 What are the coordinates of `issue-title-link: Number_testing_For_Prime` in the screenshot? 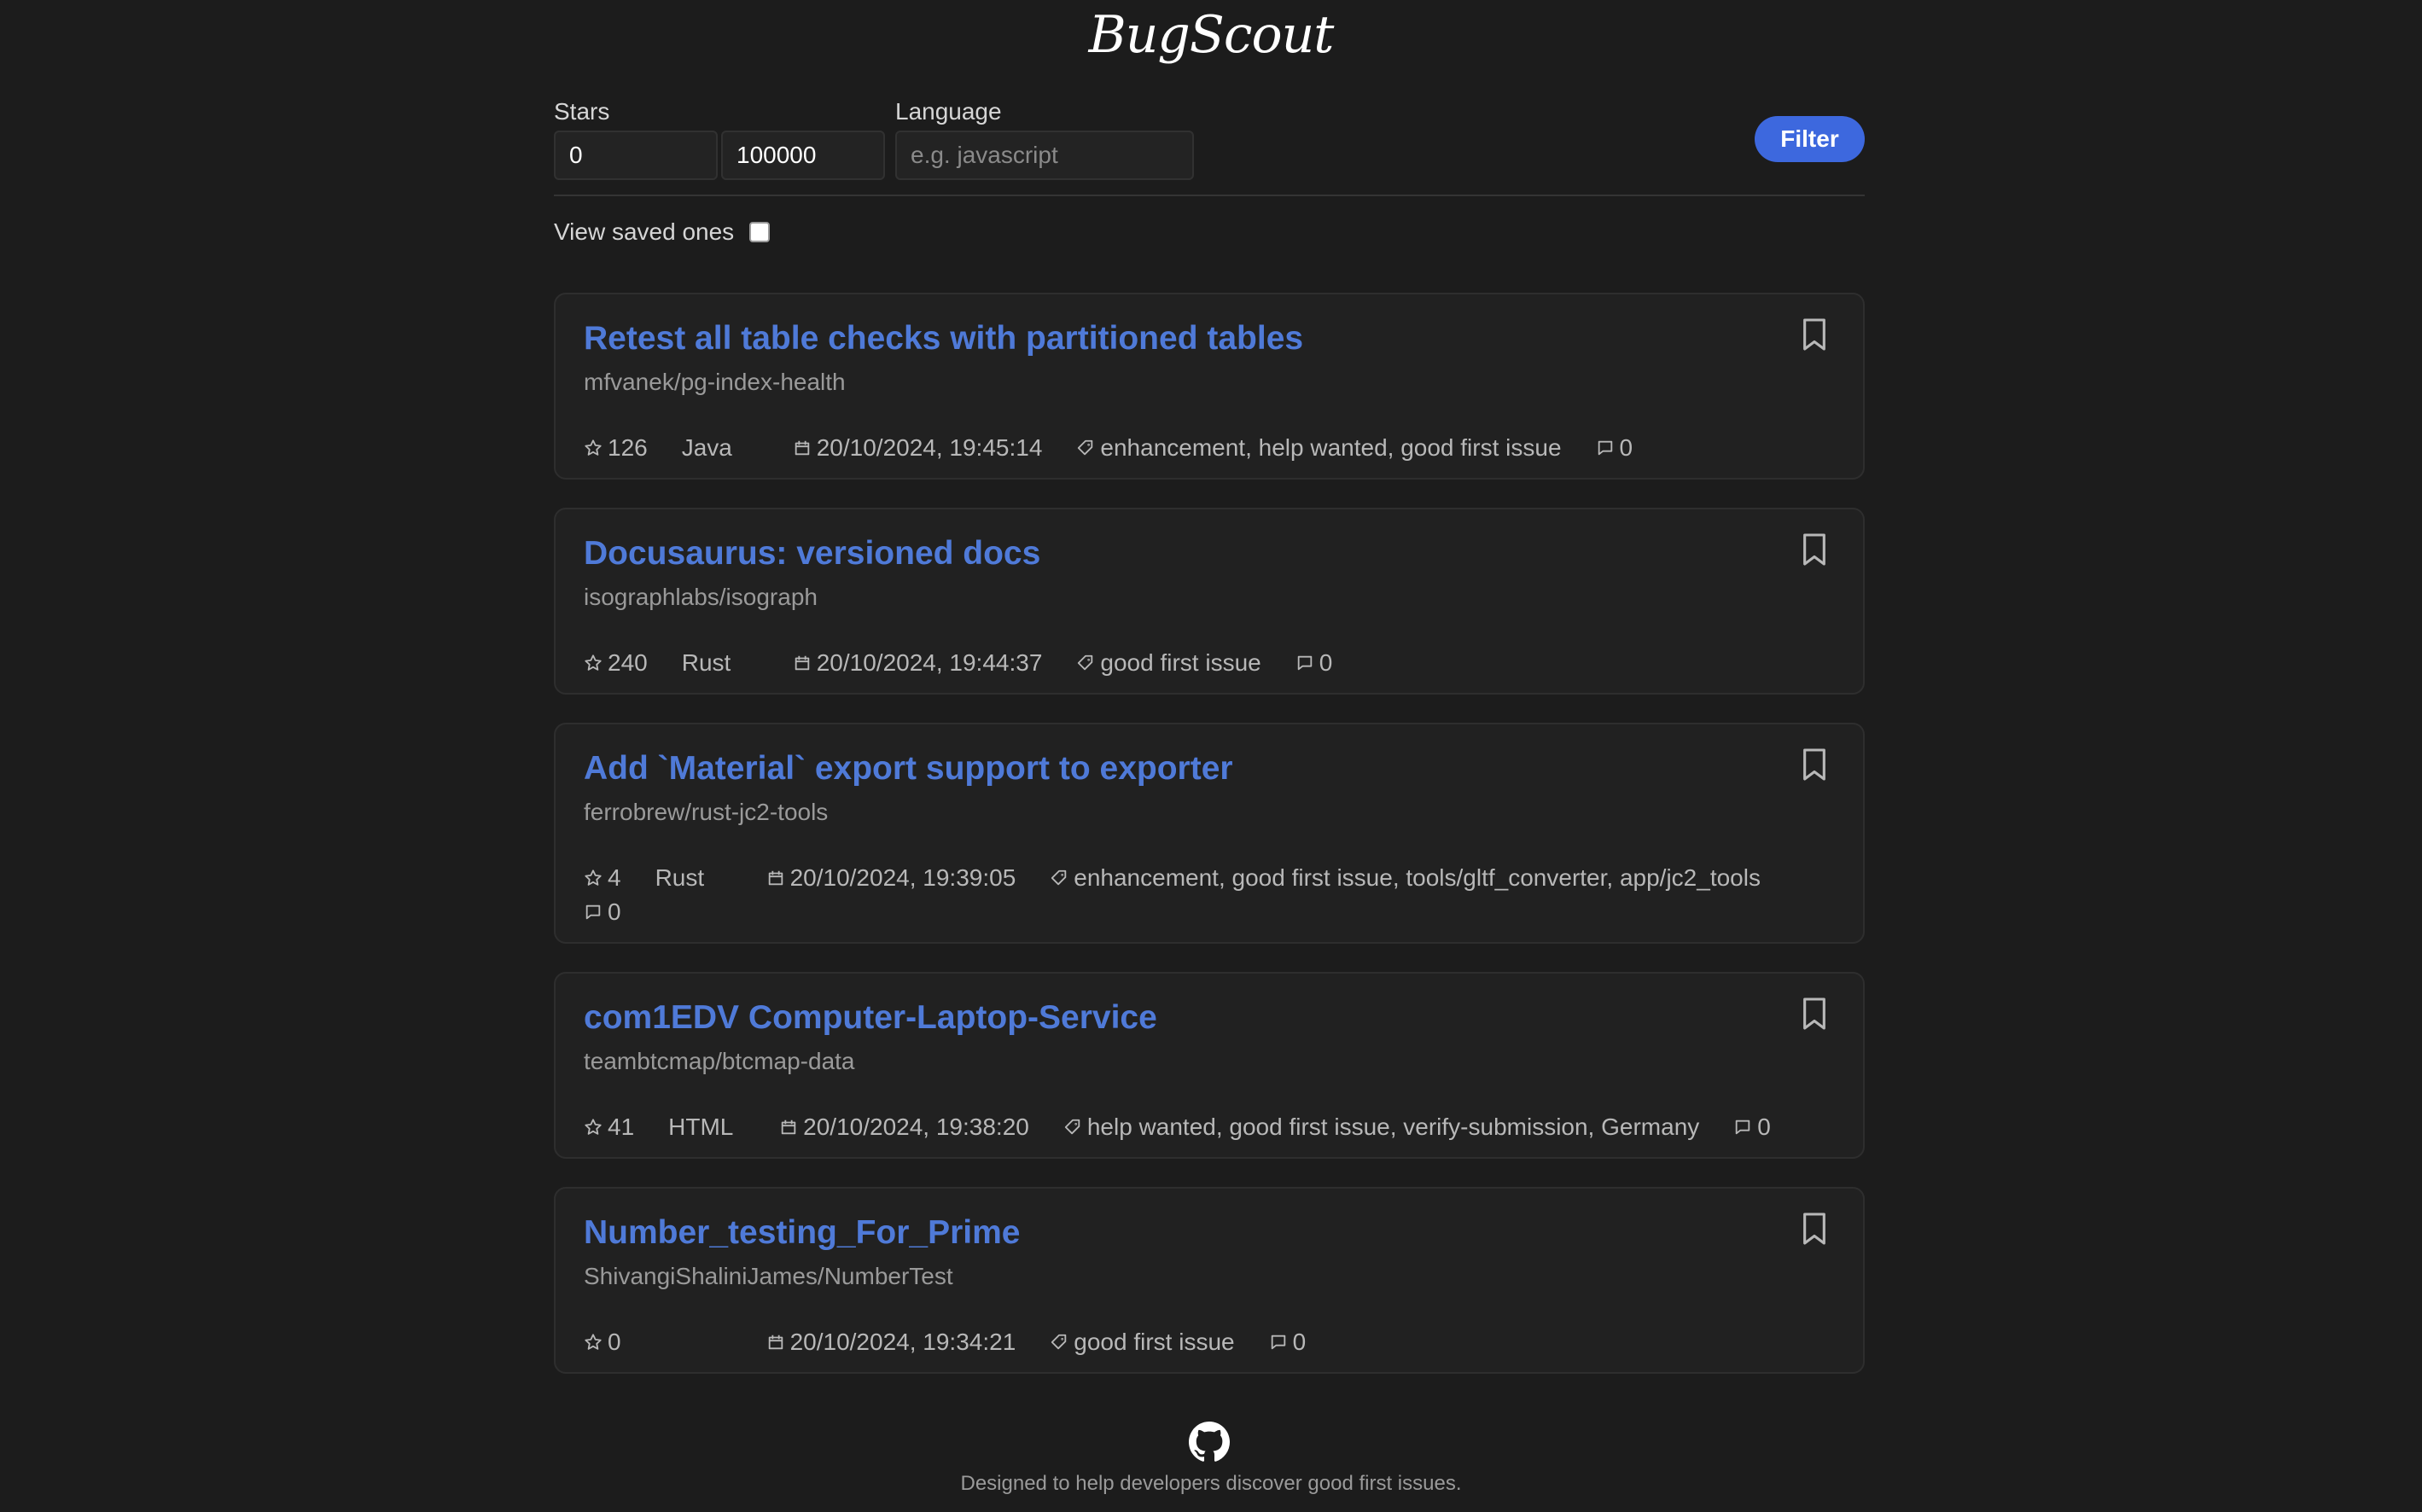 It's located at (802, 1233).